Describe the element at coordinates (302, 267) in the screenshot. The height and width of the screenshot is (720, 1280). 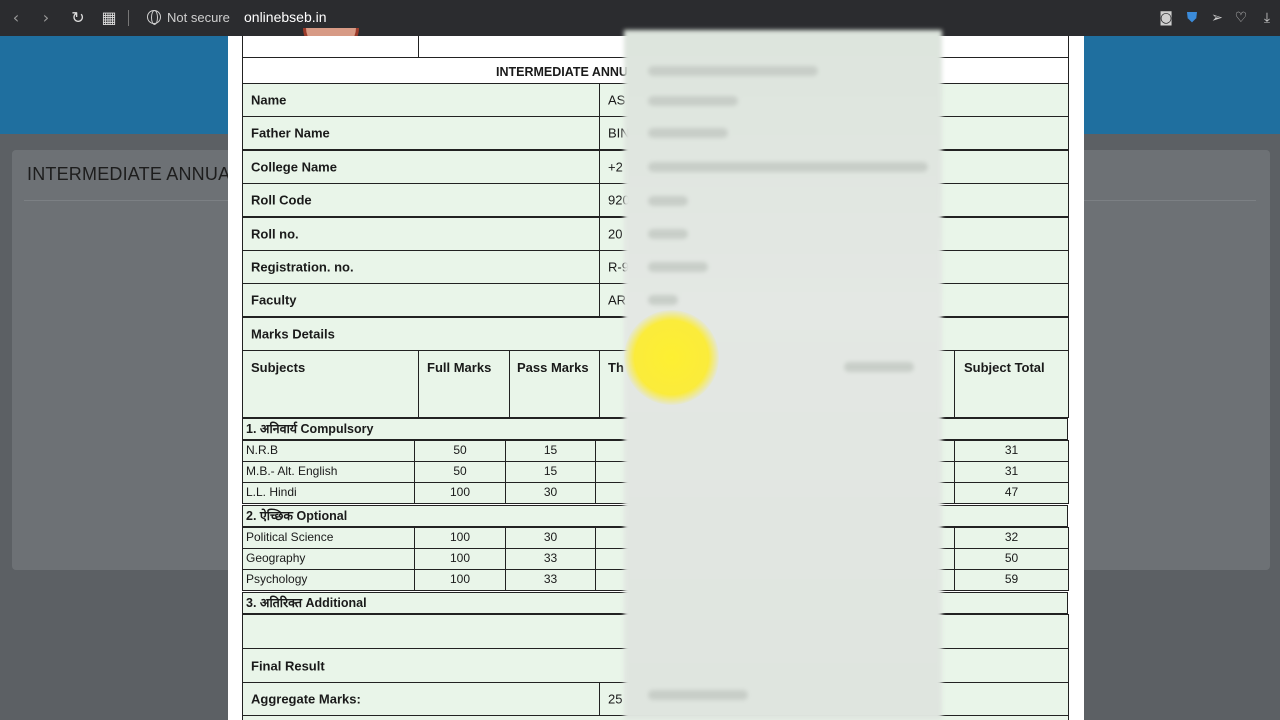
I see `field-label: Registration. no.` at that location.